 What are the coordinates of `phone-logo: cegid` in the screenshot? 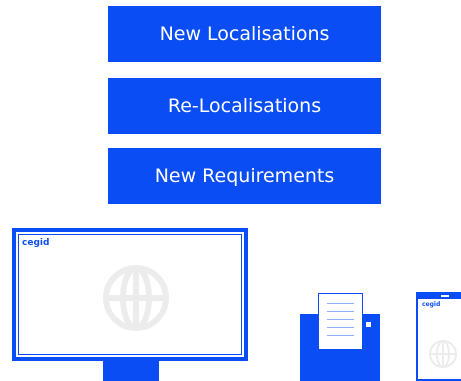 It's located at (431, 304).